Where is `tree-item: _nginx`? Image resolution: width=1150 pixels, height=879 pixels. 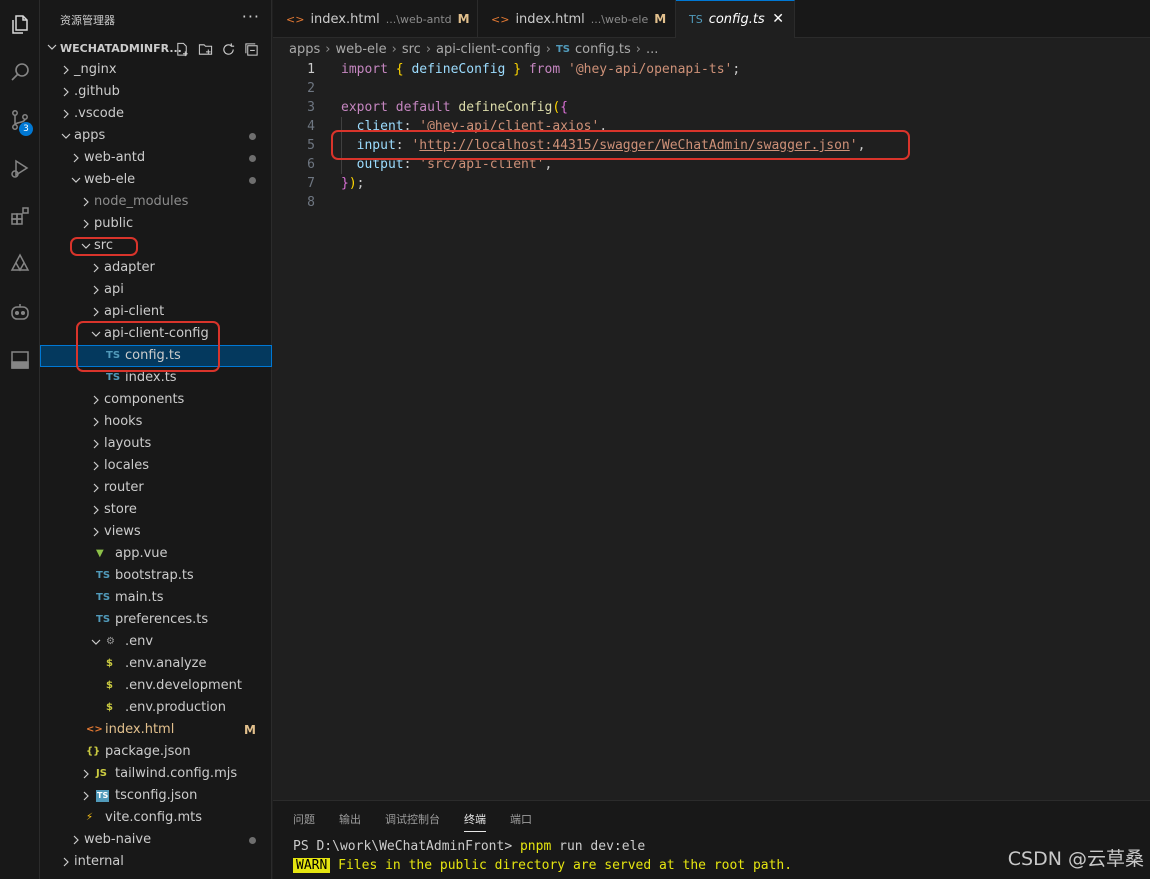 tree-item: _nginx is located at coordinates (156, 70).